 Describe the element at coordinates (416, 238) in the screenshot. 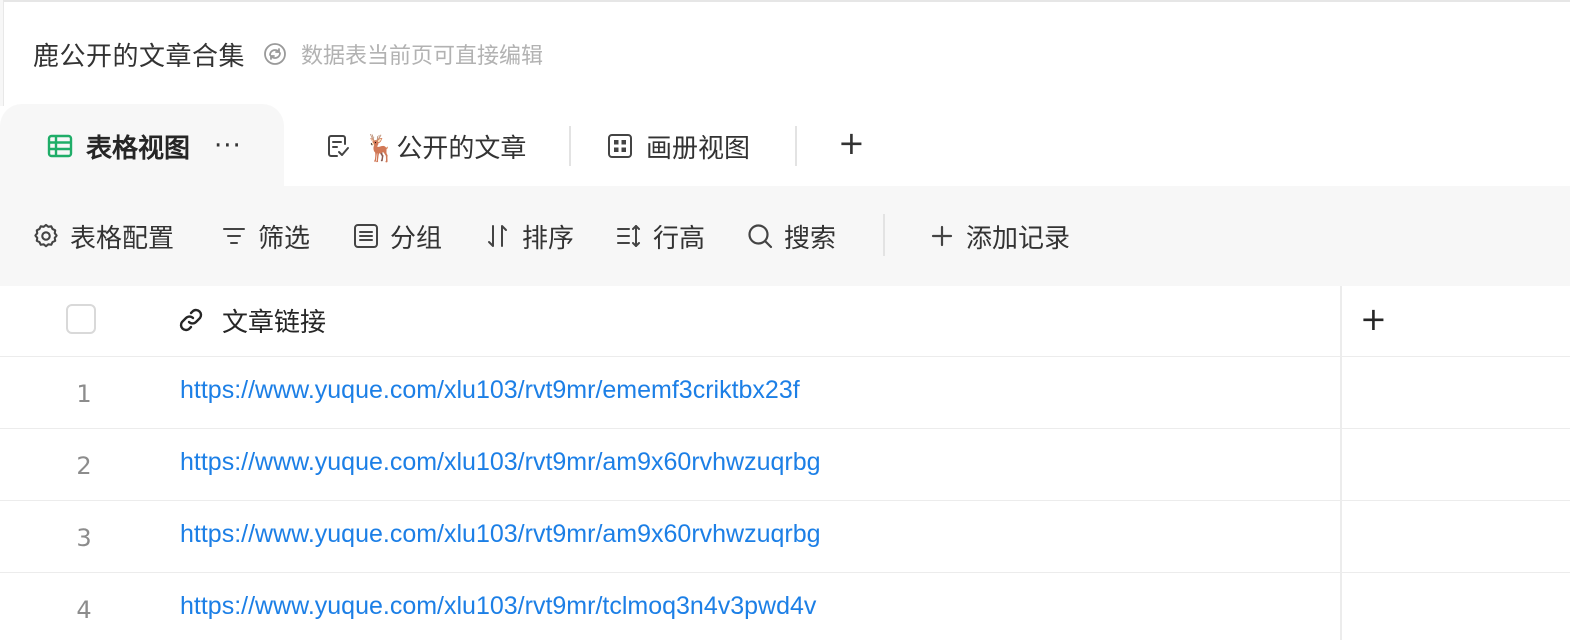

I see `tool-label: 分组` at that location.